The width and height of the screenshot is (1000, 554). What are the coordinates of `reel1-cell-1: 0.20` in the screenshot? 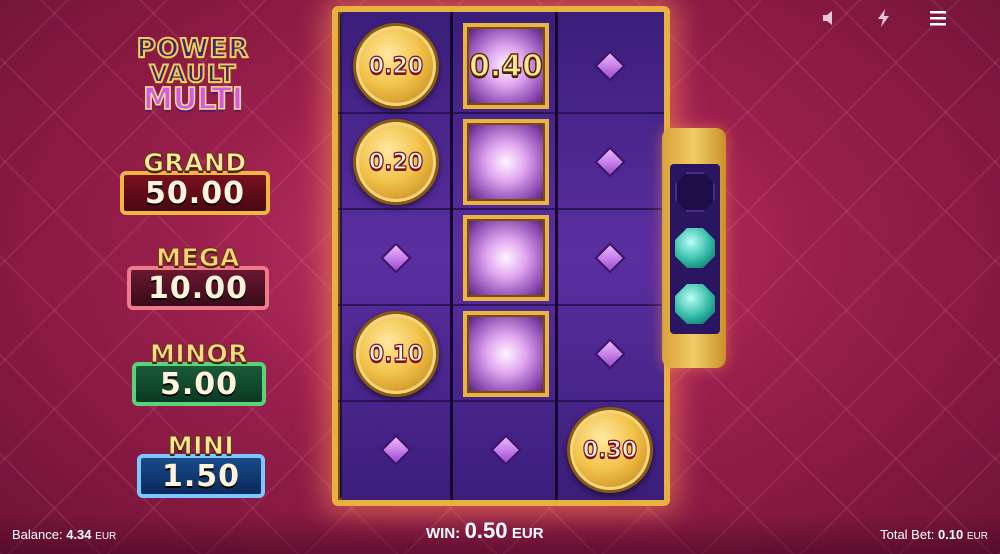 It's located at (396, 66).